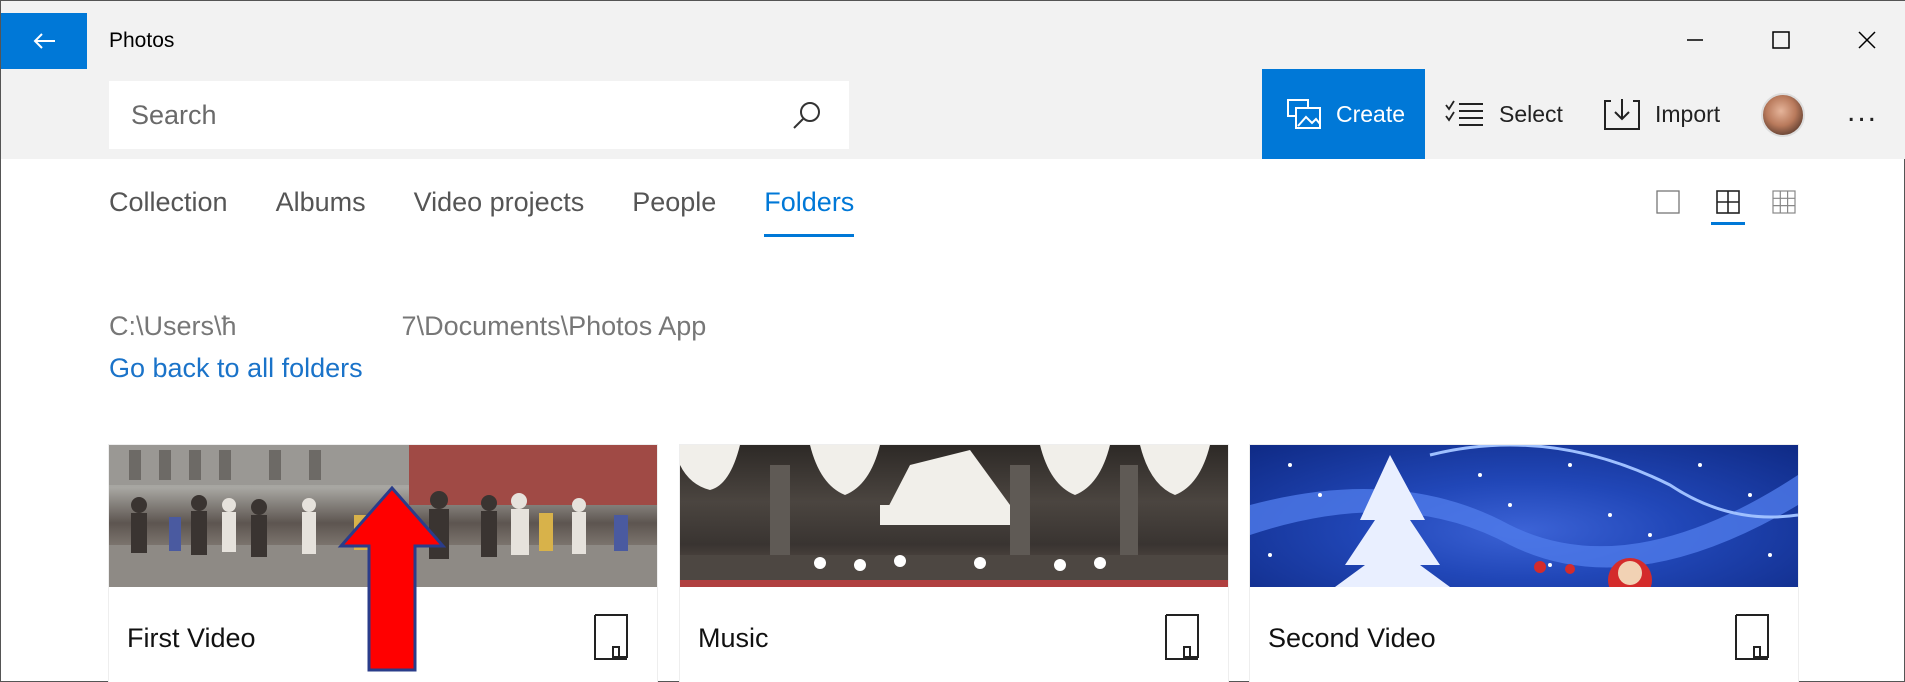 The width and height of the screenshot is (1905, 682). I want to click on folder-name: First Video, so click(191, 638).